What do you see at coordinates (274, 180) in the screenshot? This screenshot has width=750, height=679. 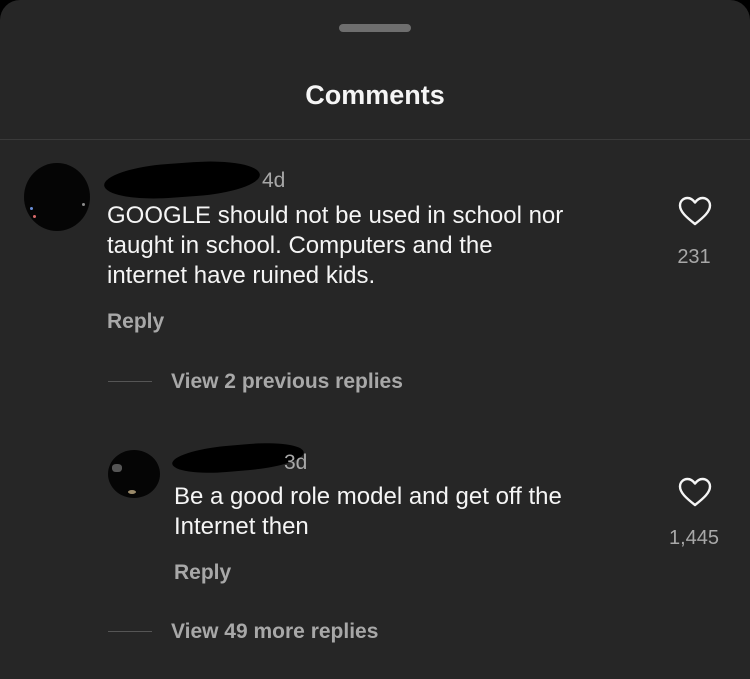 I see `comment-timestamp: 4d` at bounding box center [274, 180].